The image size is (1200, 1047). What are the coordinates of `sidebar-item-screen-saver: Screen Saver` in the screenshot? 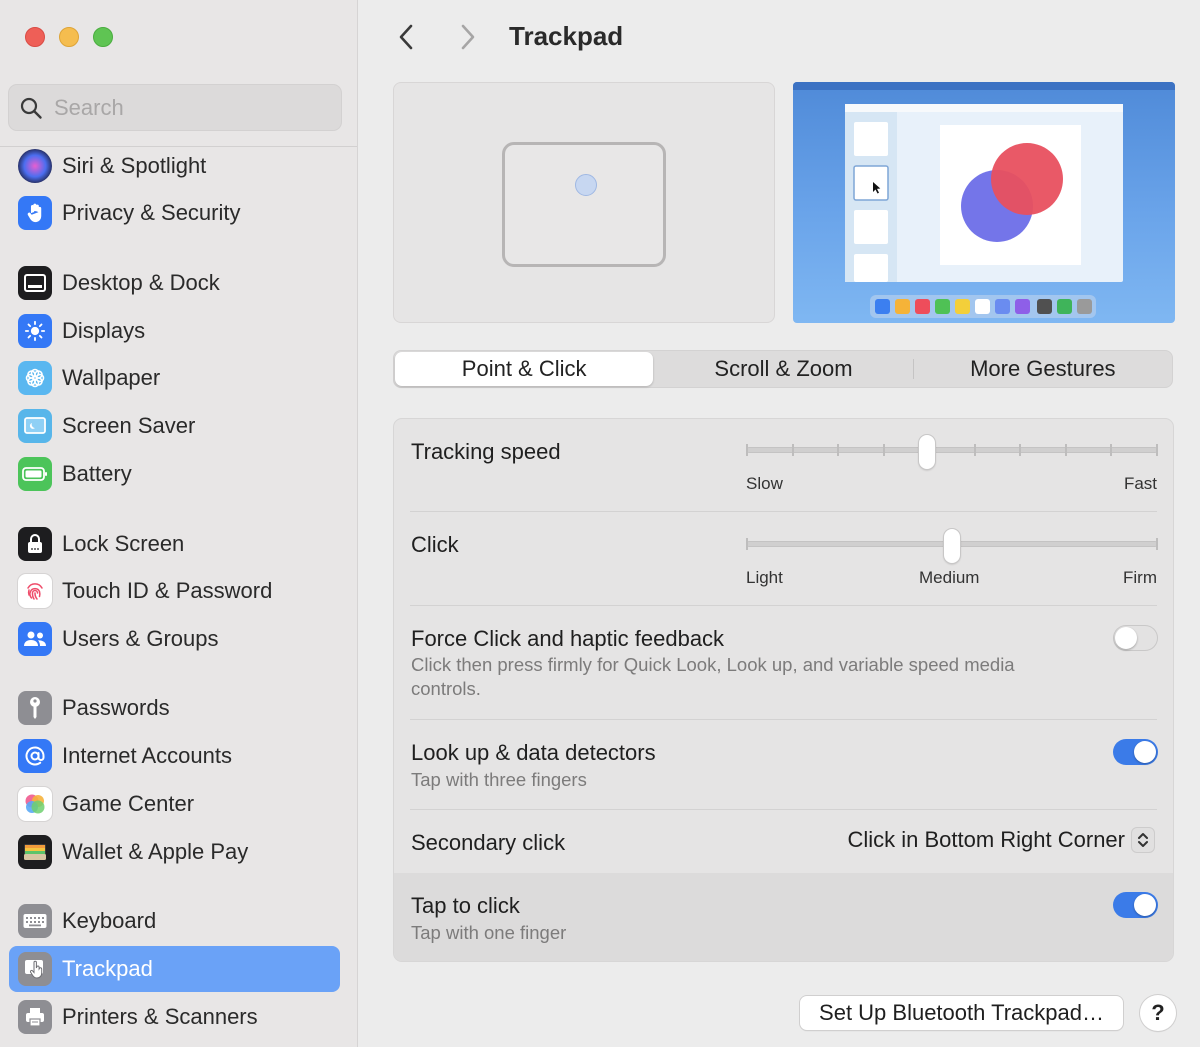 It's located at (174, 426).